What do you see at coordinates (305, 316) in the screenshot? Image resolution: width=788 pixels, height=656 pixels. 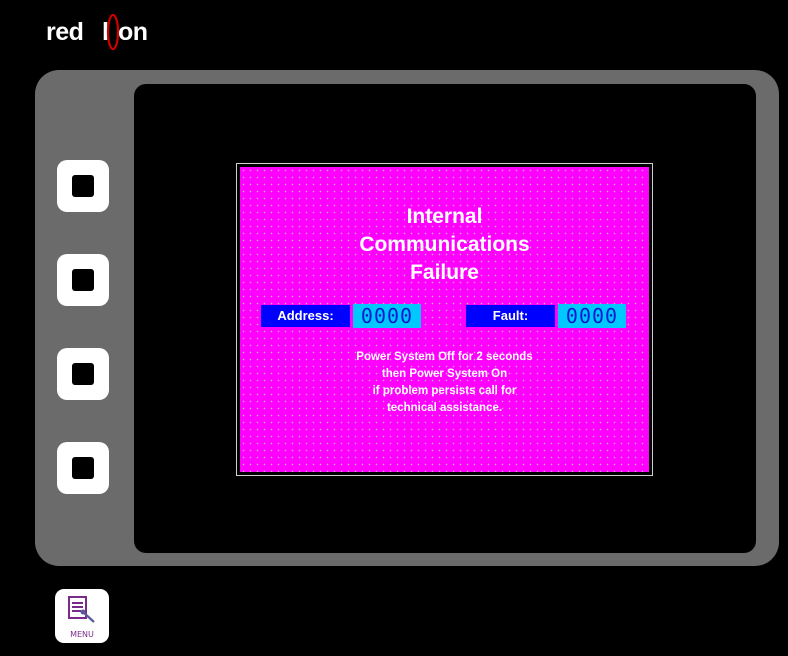 I see `address-label: Address:` at bounding box center [305, 316].